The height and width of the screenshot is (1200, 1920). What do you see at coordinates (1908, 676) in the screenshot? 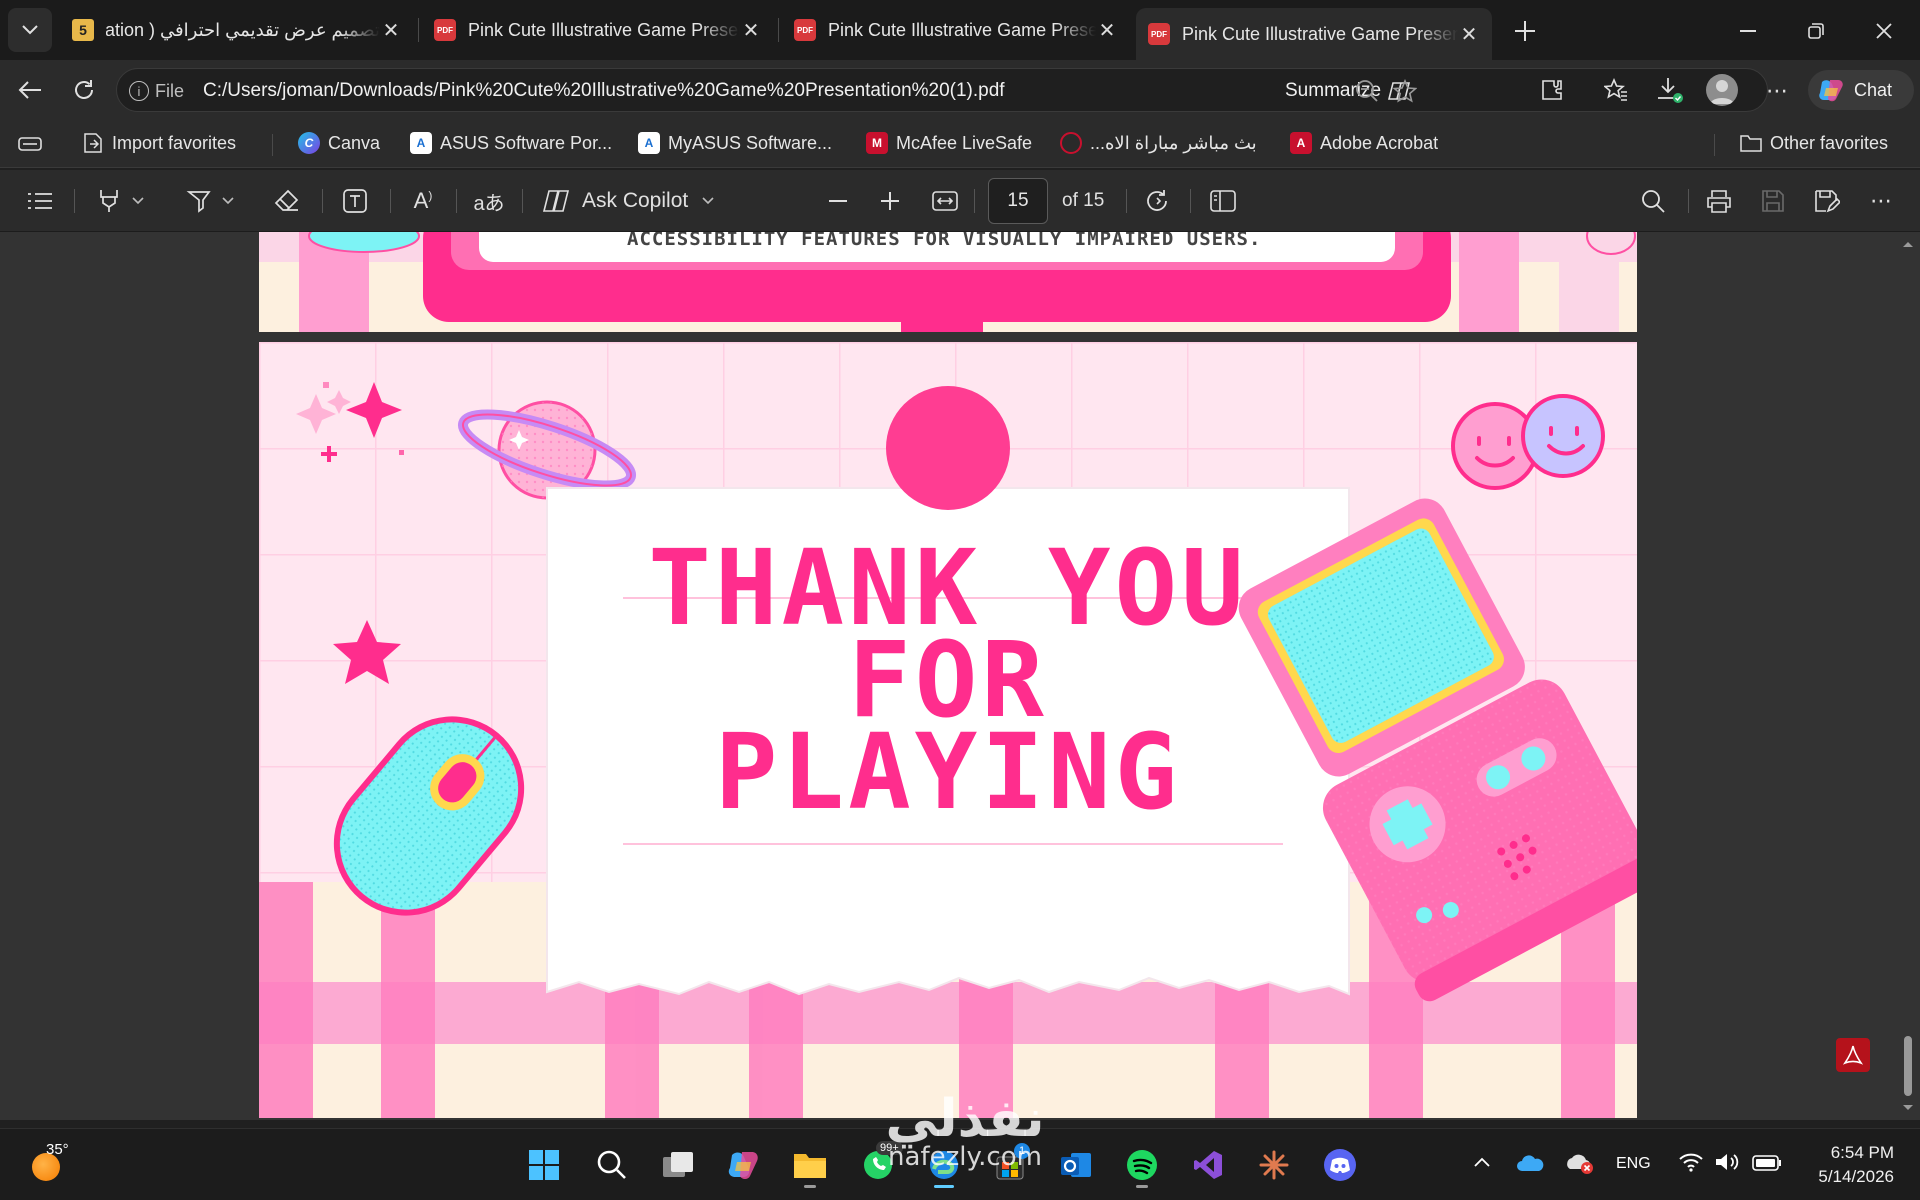
I see `vertical-scrollbar` at bounding box center [1908, 676].